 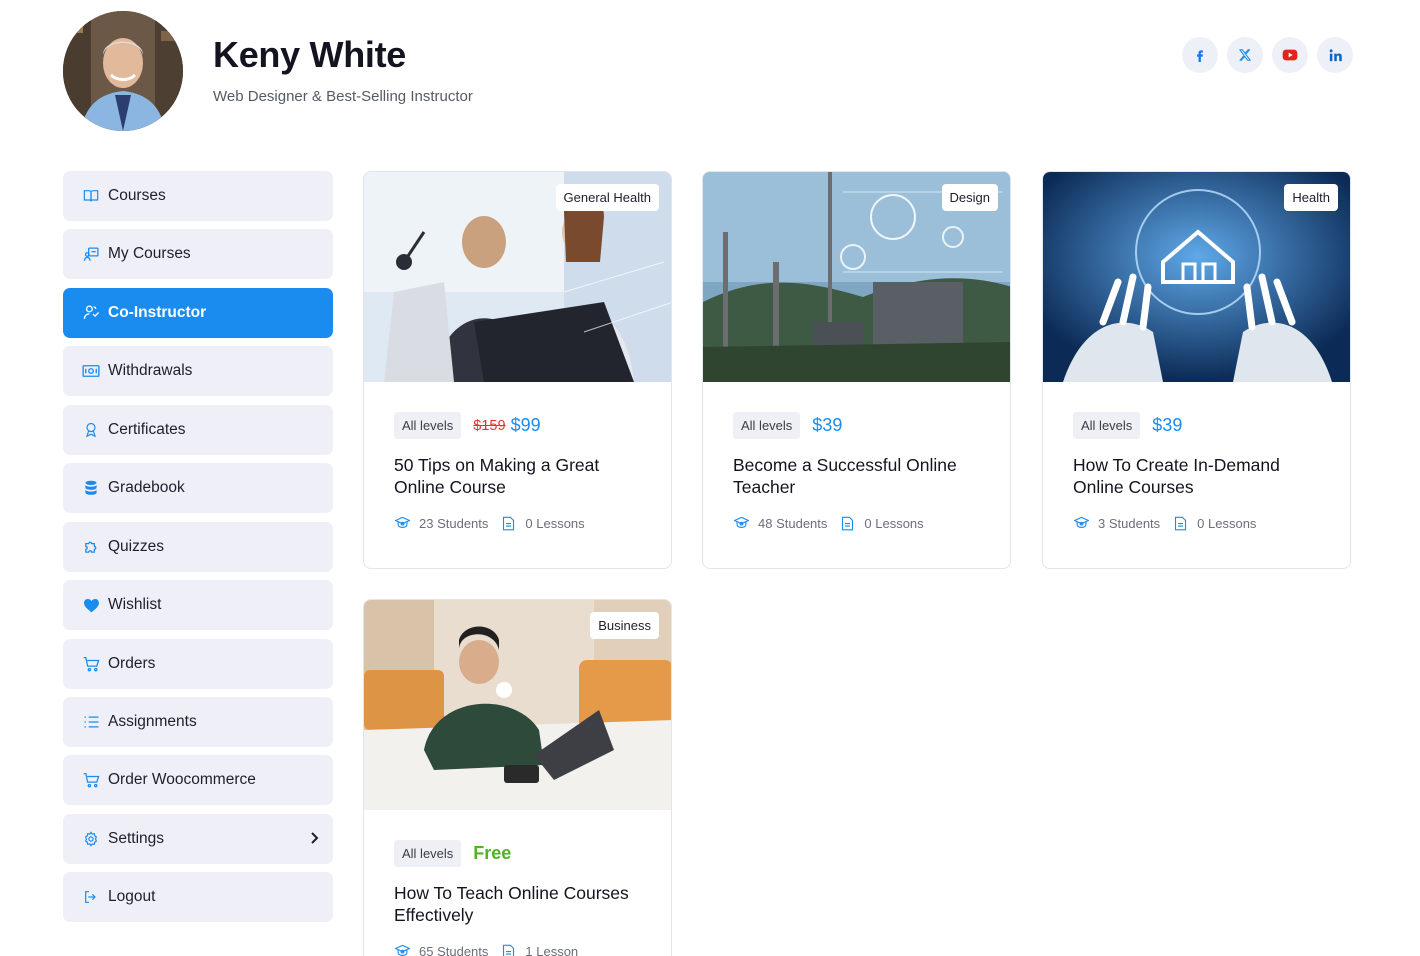 What do you see at coordinates (517, 904) in the screenshot?
I see `course-title: How To Teach Online Courses Effectively` at bounding box center [517, 904].